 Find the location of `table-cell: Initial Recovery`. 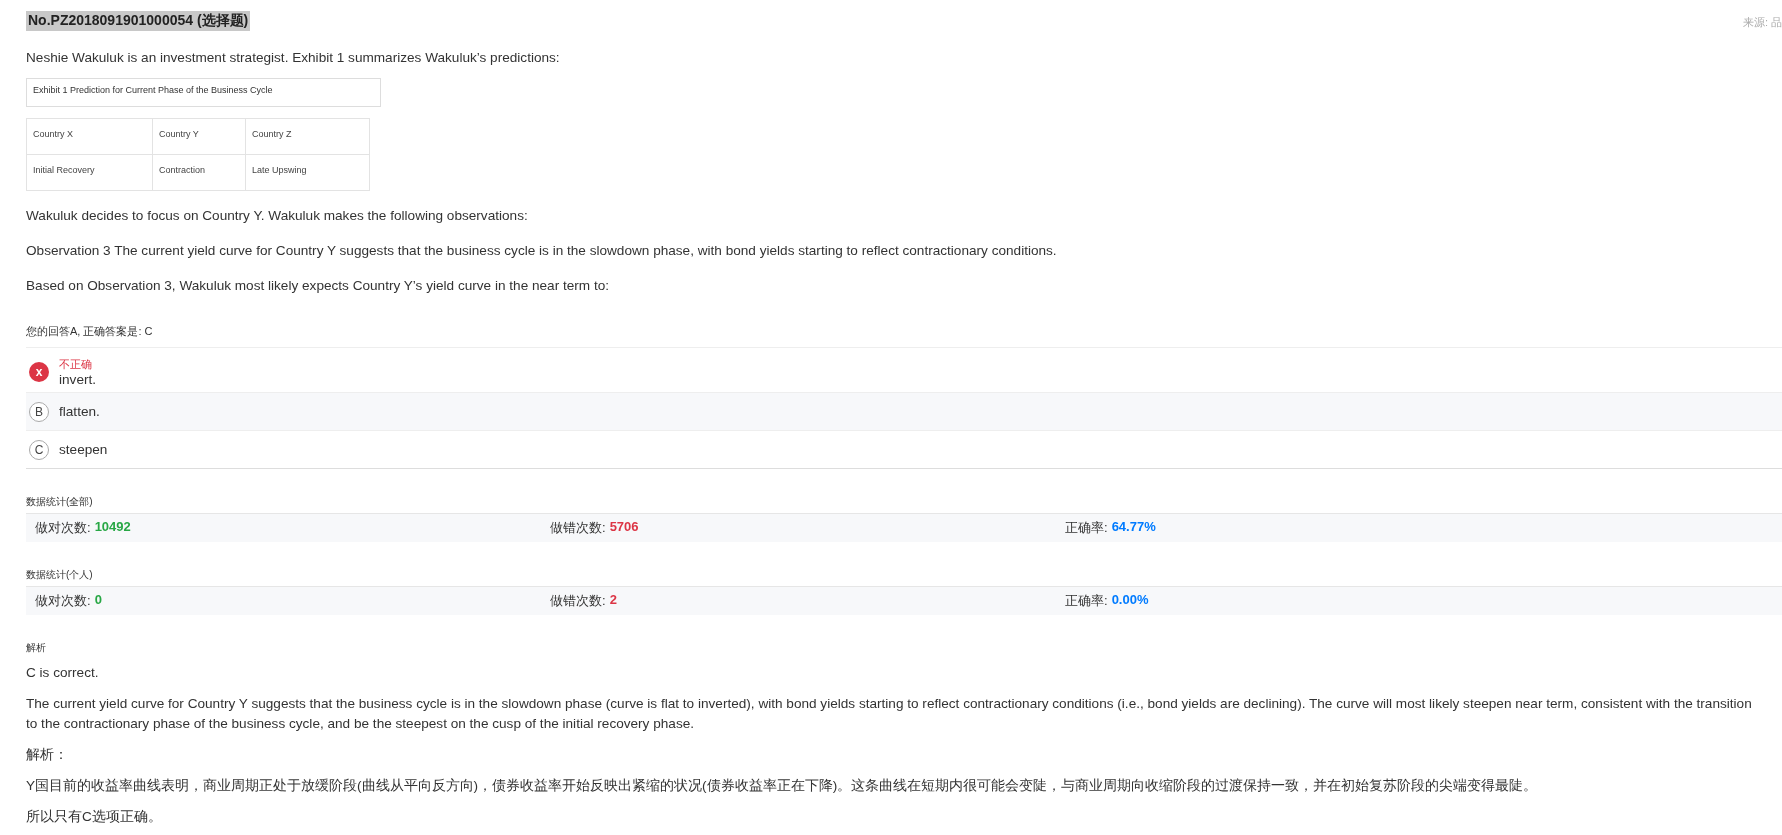

table-cell: Initial Recovery is located at coordinates (89, 172).